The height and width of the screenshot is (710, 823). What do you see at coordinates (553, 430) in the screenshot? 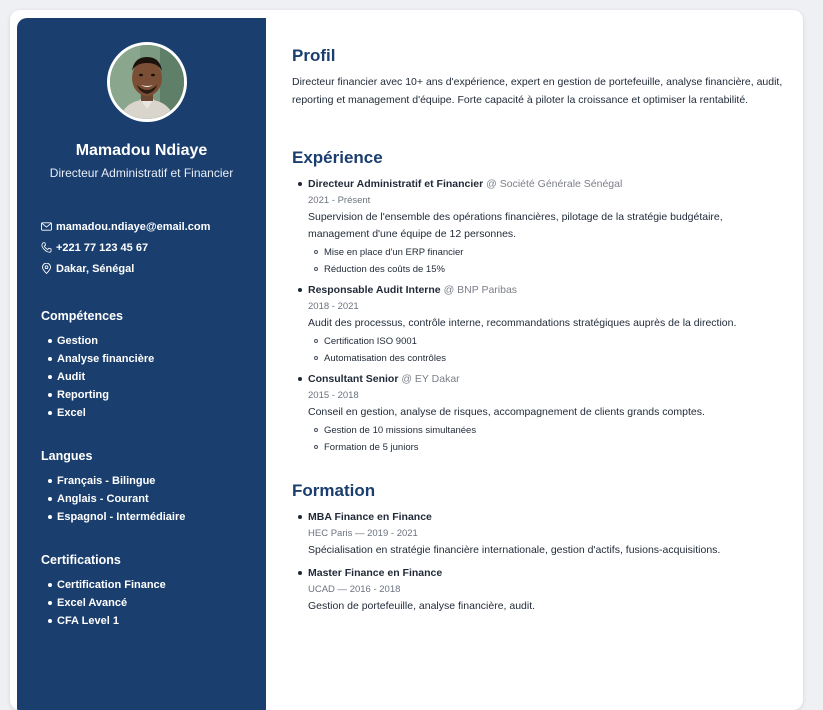
I see `highlight-item: Gestion de 10 missions simultanées` at bounding box center [553, 430].